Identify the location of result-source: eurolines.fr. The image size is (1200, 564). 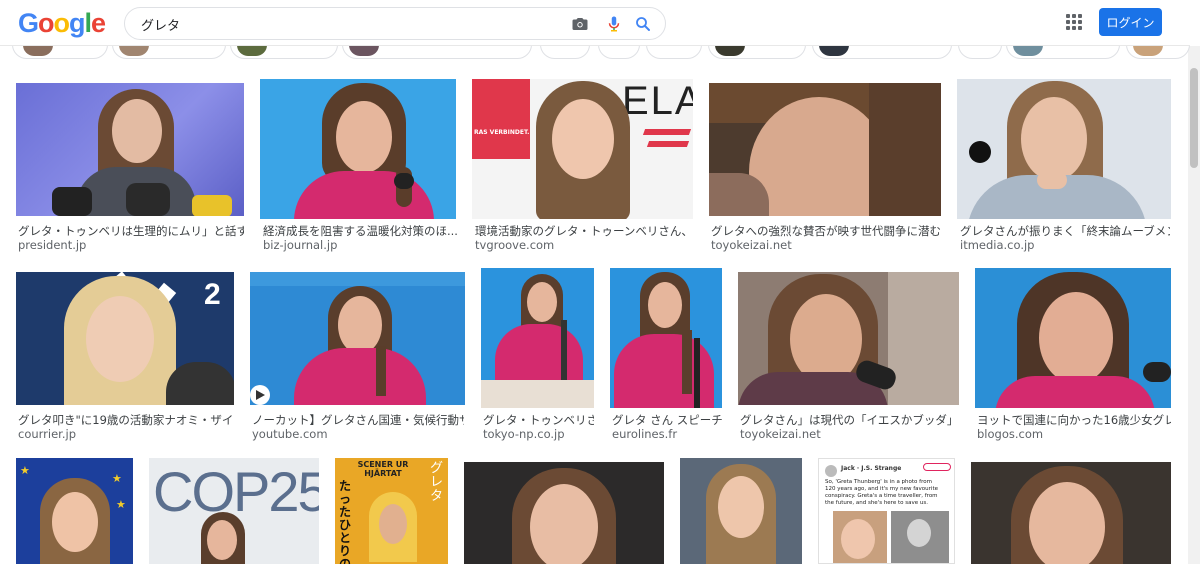
(644, 434).